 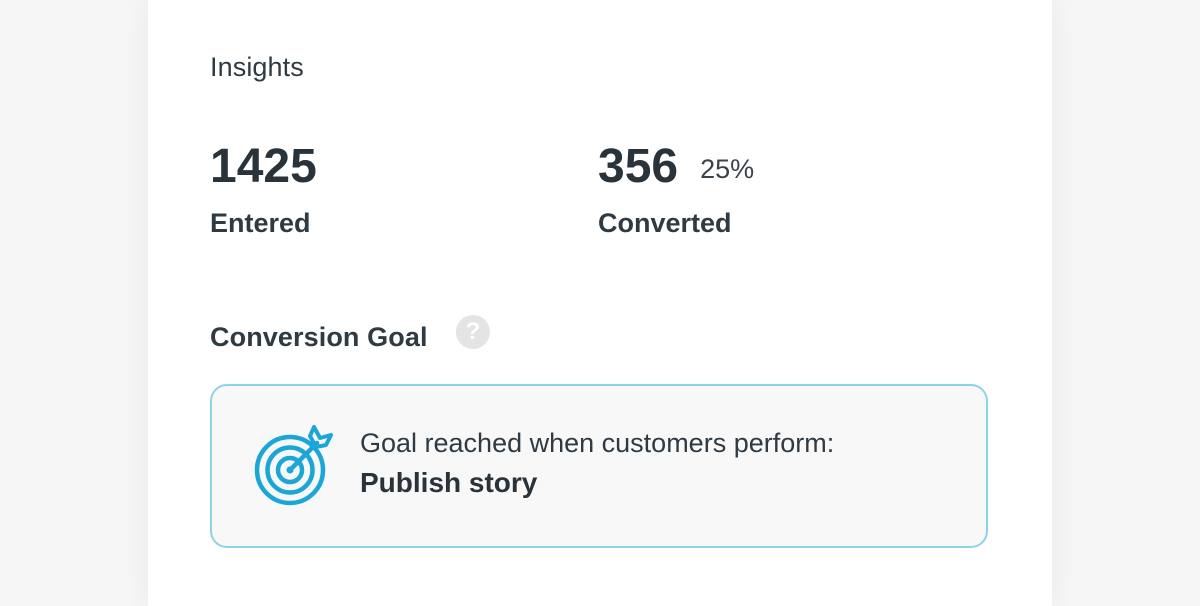 I want to click on target-arrow-icon, so click(x=293, y=465).